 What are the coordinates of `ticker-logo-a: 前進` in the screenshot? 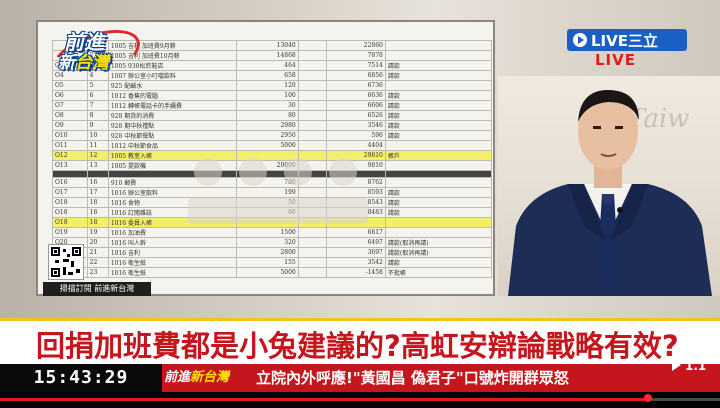 It's located at (177, 377).